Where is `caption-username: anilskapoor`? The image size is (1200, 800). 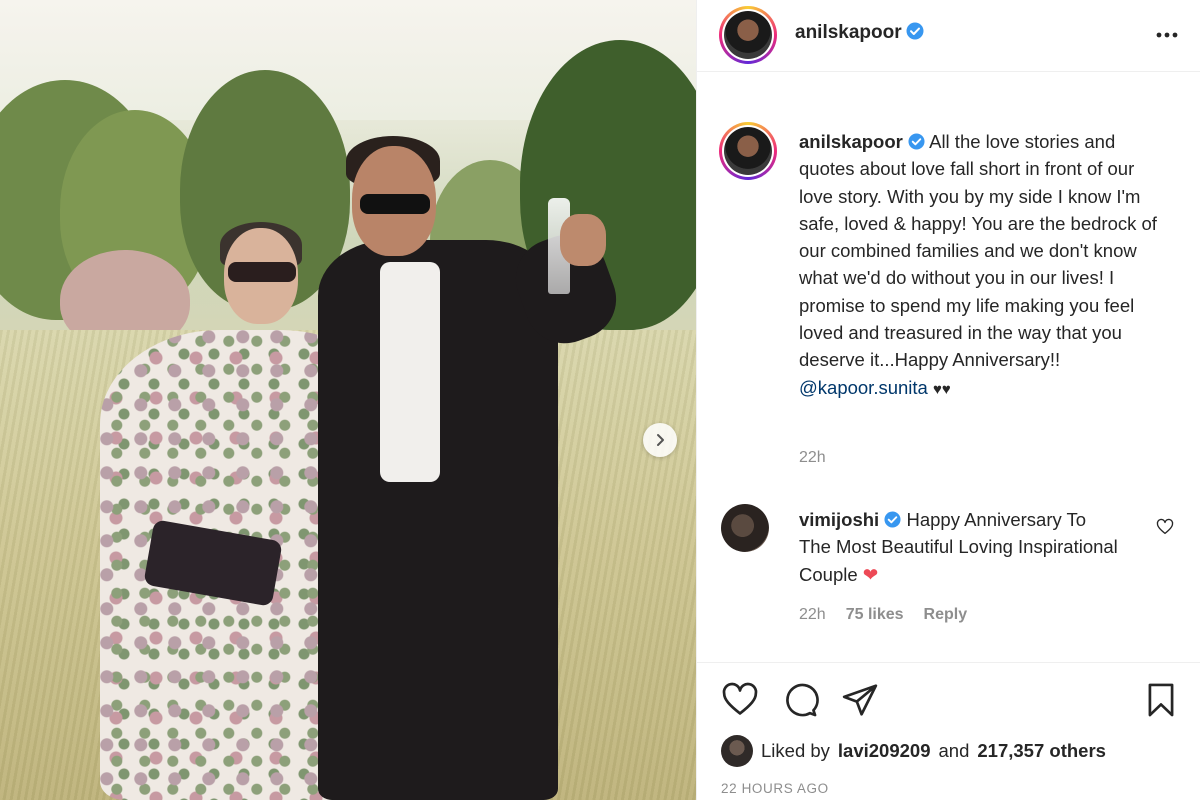
caption-username: anilskapoor is located at coordinates (851, 141).